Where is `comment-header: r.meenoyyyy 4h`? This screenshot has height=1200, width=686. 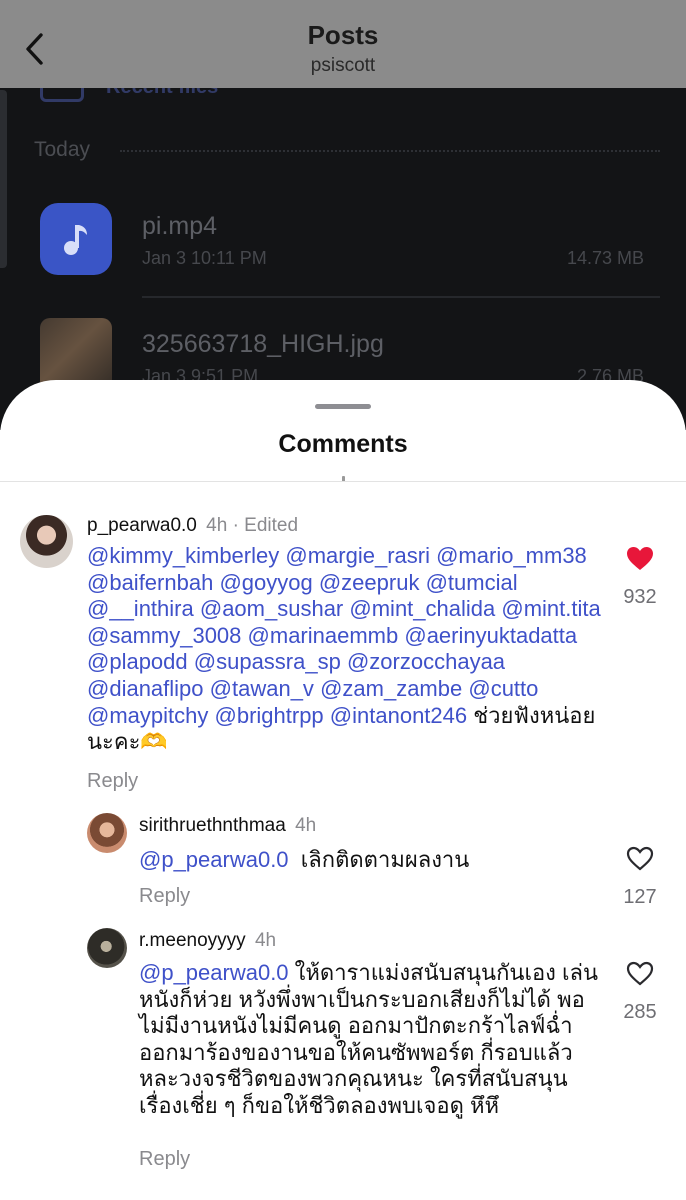
comment-header: r.meenoyyyy 4h is located at coordinates (207, 941).